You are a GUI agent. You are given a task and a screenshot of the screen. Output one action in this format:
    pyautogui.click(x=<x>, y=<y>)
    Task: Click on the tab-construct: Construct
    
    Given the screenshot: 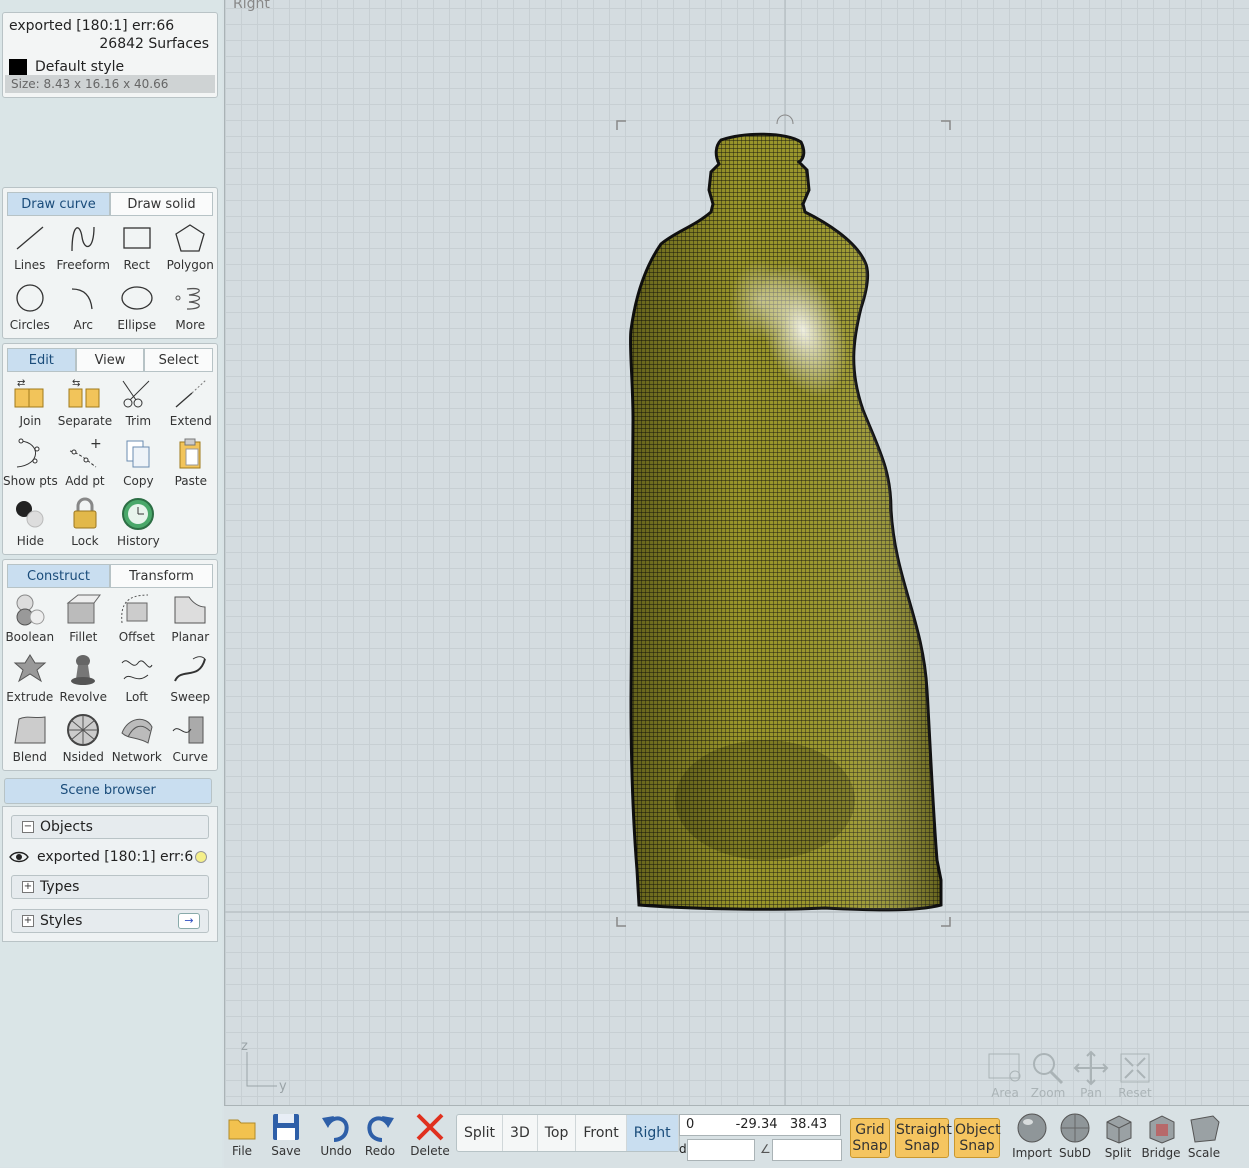 What is the action you would take?
    pyautogui.click(x=58, y=576)
    